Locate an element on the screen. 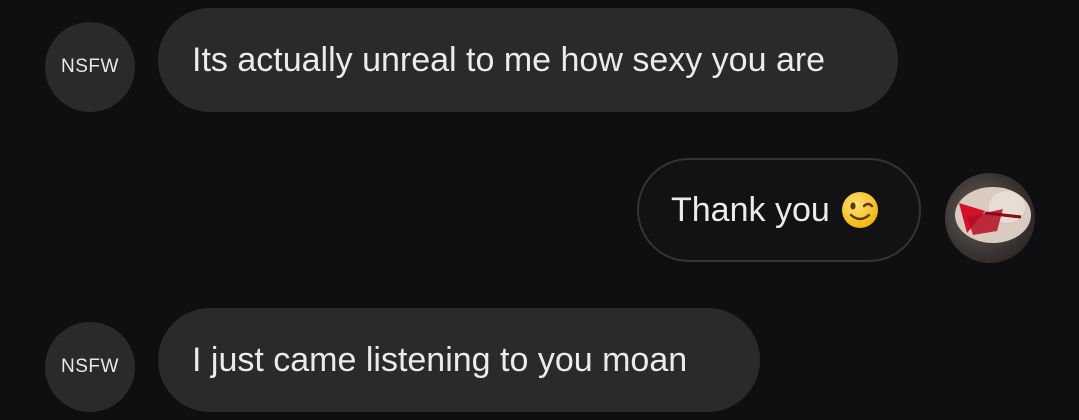  outgoing-message-bubble: Thank you is located at coordinates (779, 210).